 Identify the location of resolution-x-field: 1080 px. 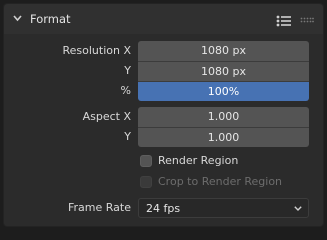
(223, 51).